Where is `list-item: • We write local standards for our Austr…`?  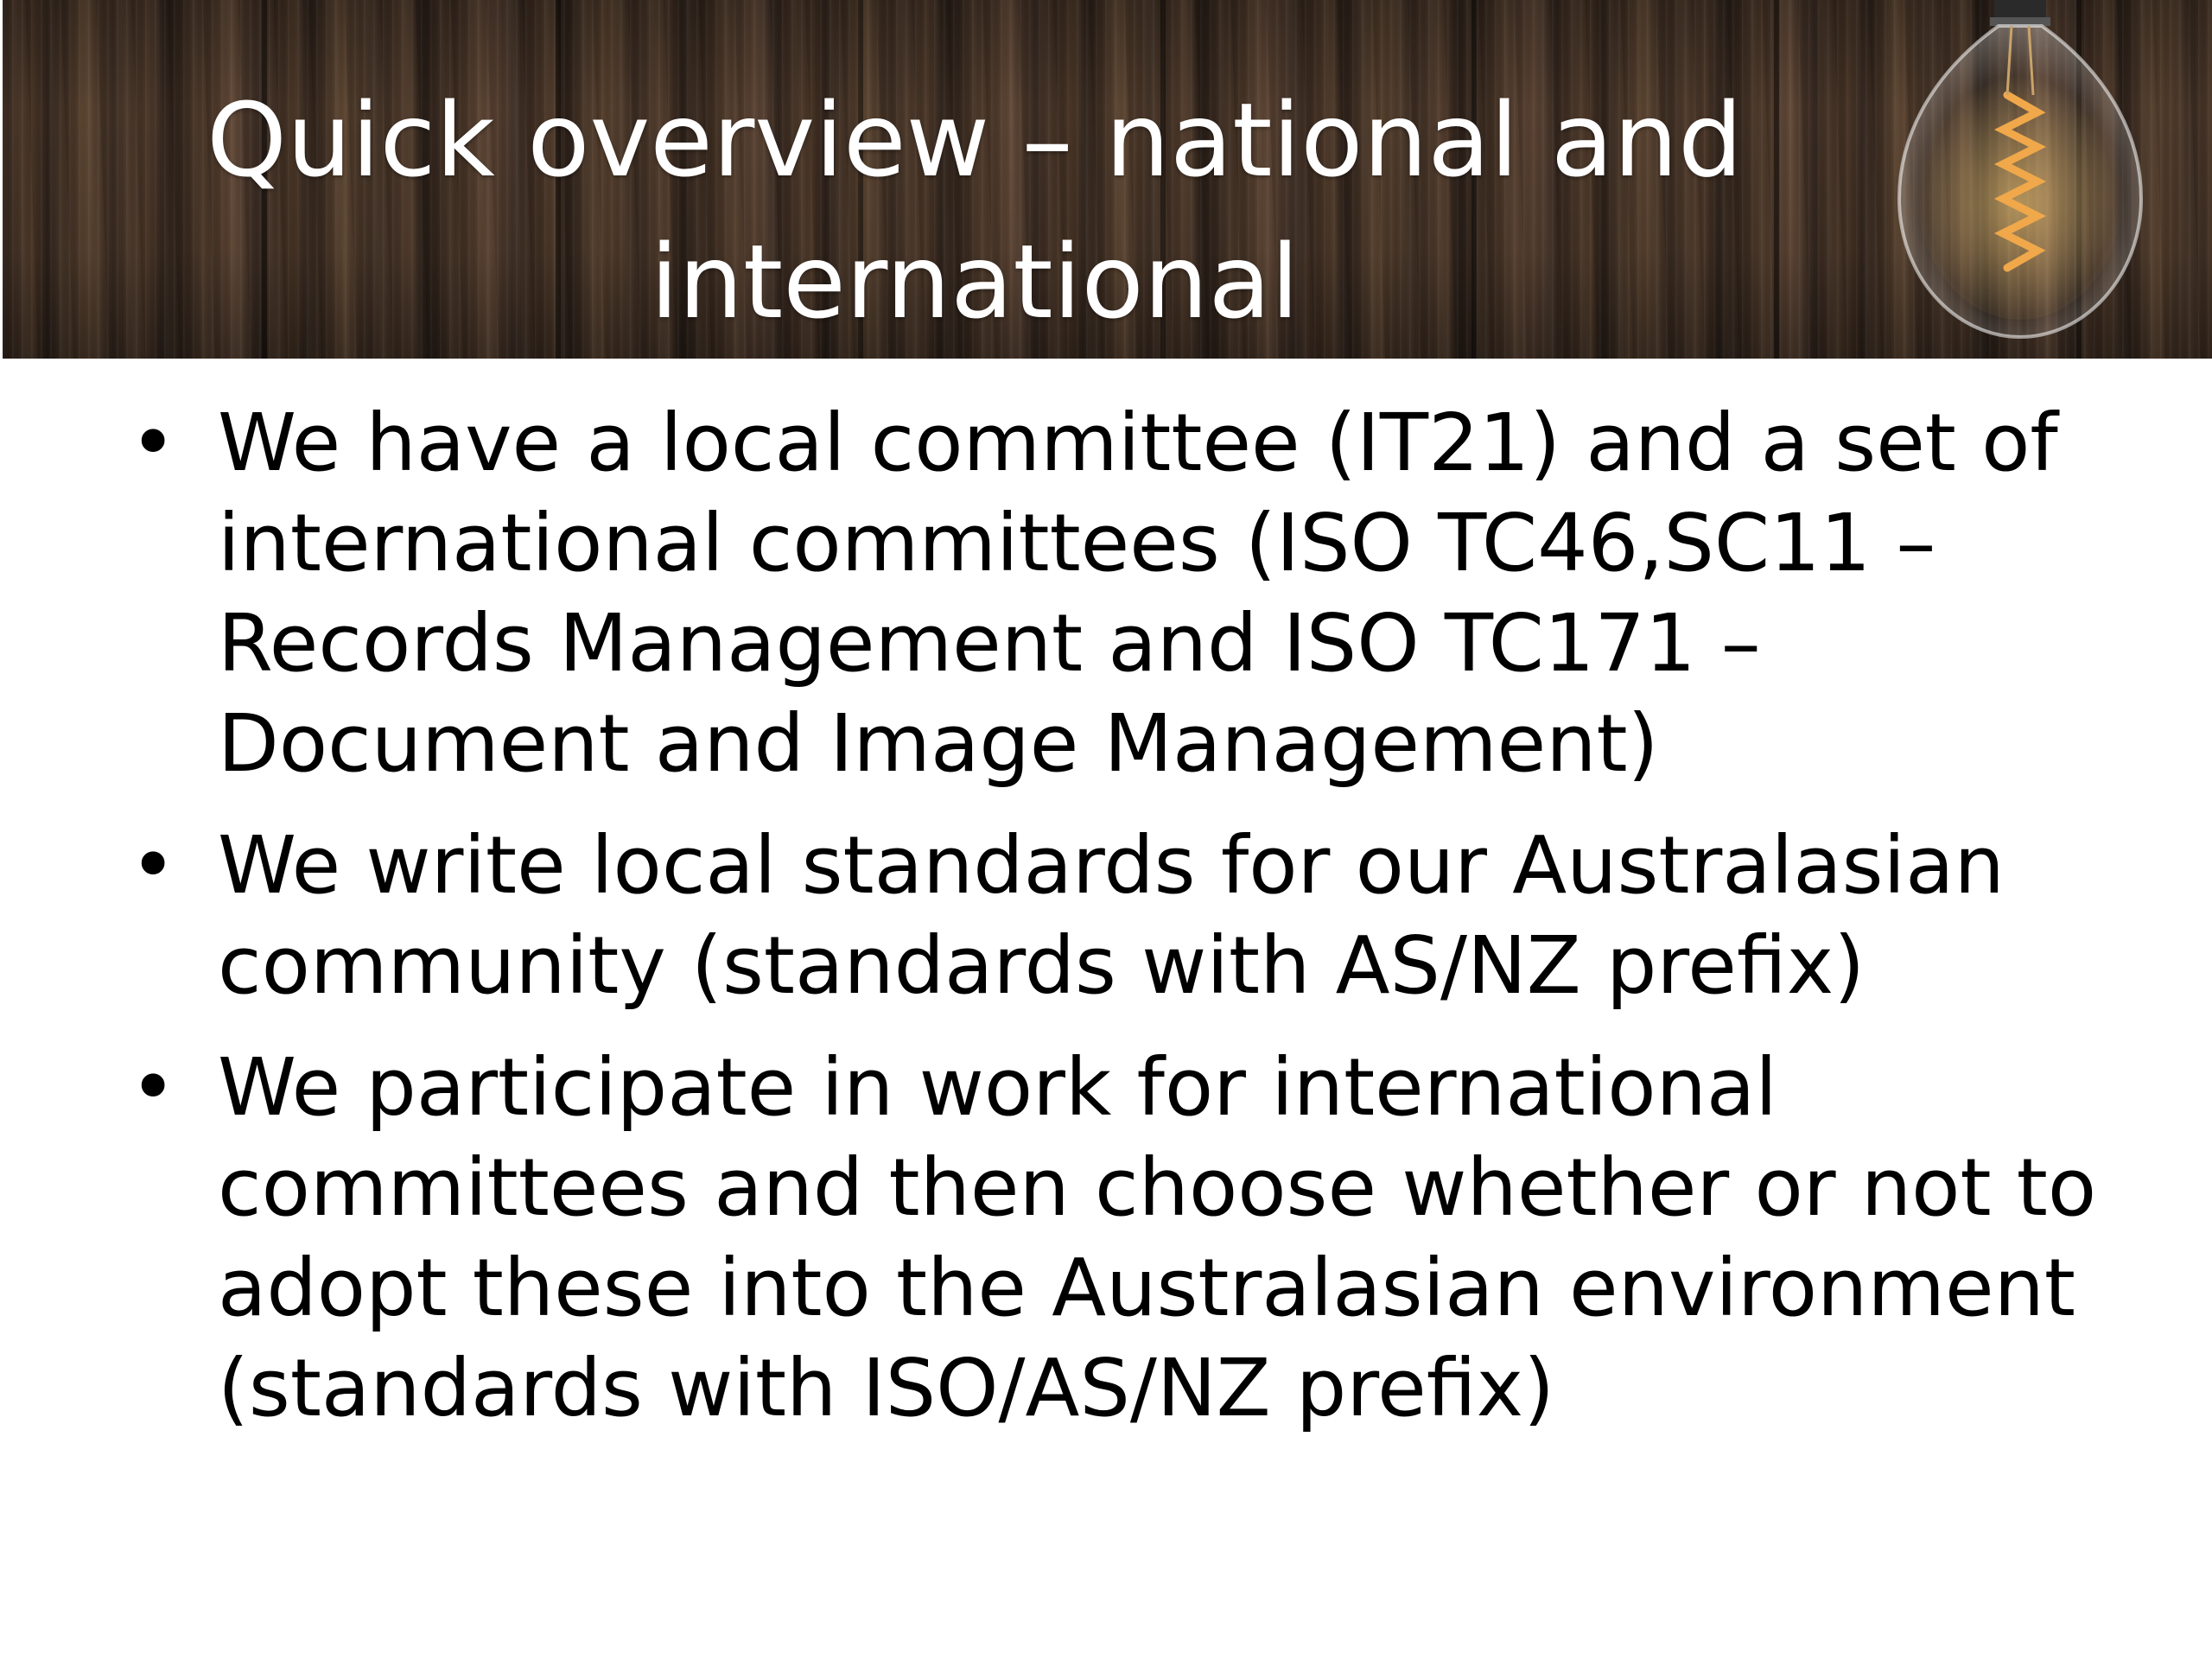 list-item: • We write local standards for our Austr… is located at coordinates (1136, 916).